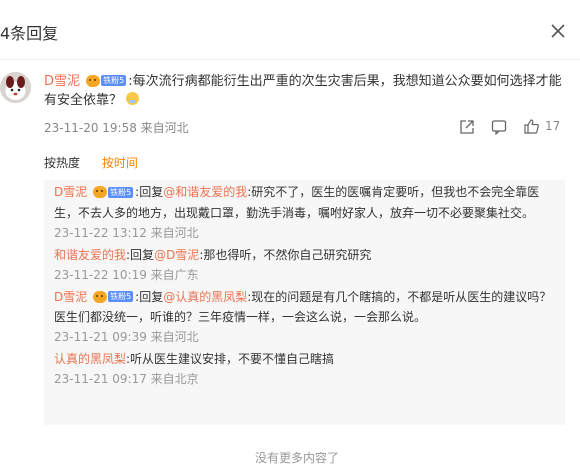 The width and height of the screenshot is (580, 466). I want to click on reply-text: 和谐友爱的我:回复@D雪泥:那也得听，不然你自己研究研究, so click(304, 255).